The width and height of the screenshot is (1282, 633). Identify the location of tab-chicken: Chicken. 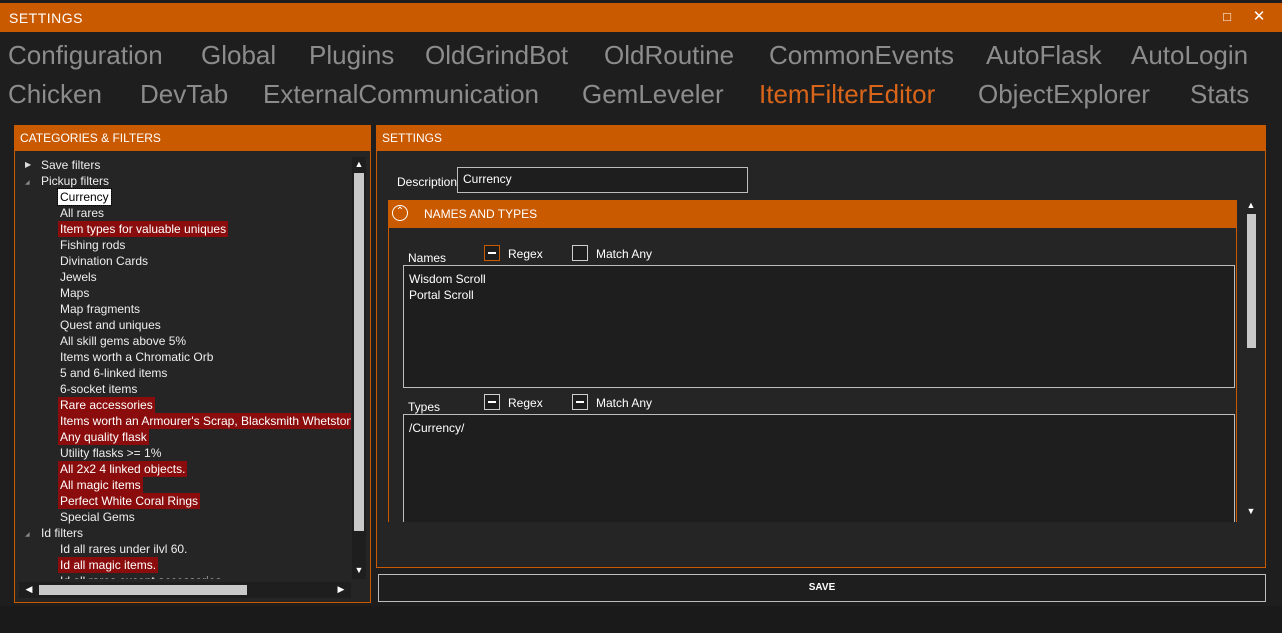
(55, 94).